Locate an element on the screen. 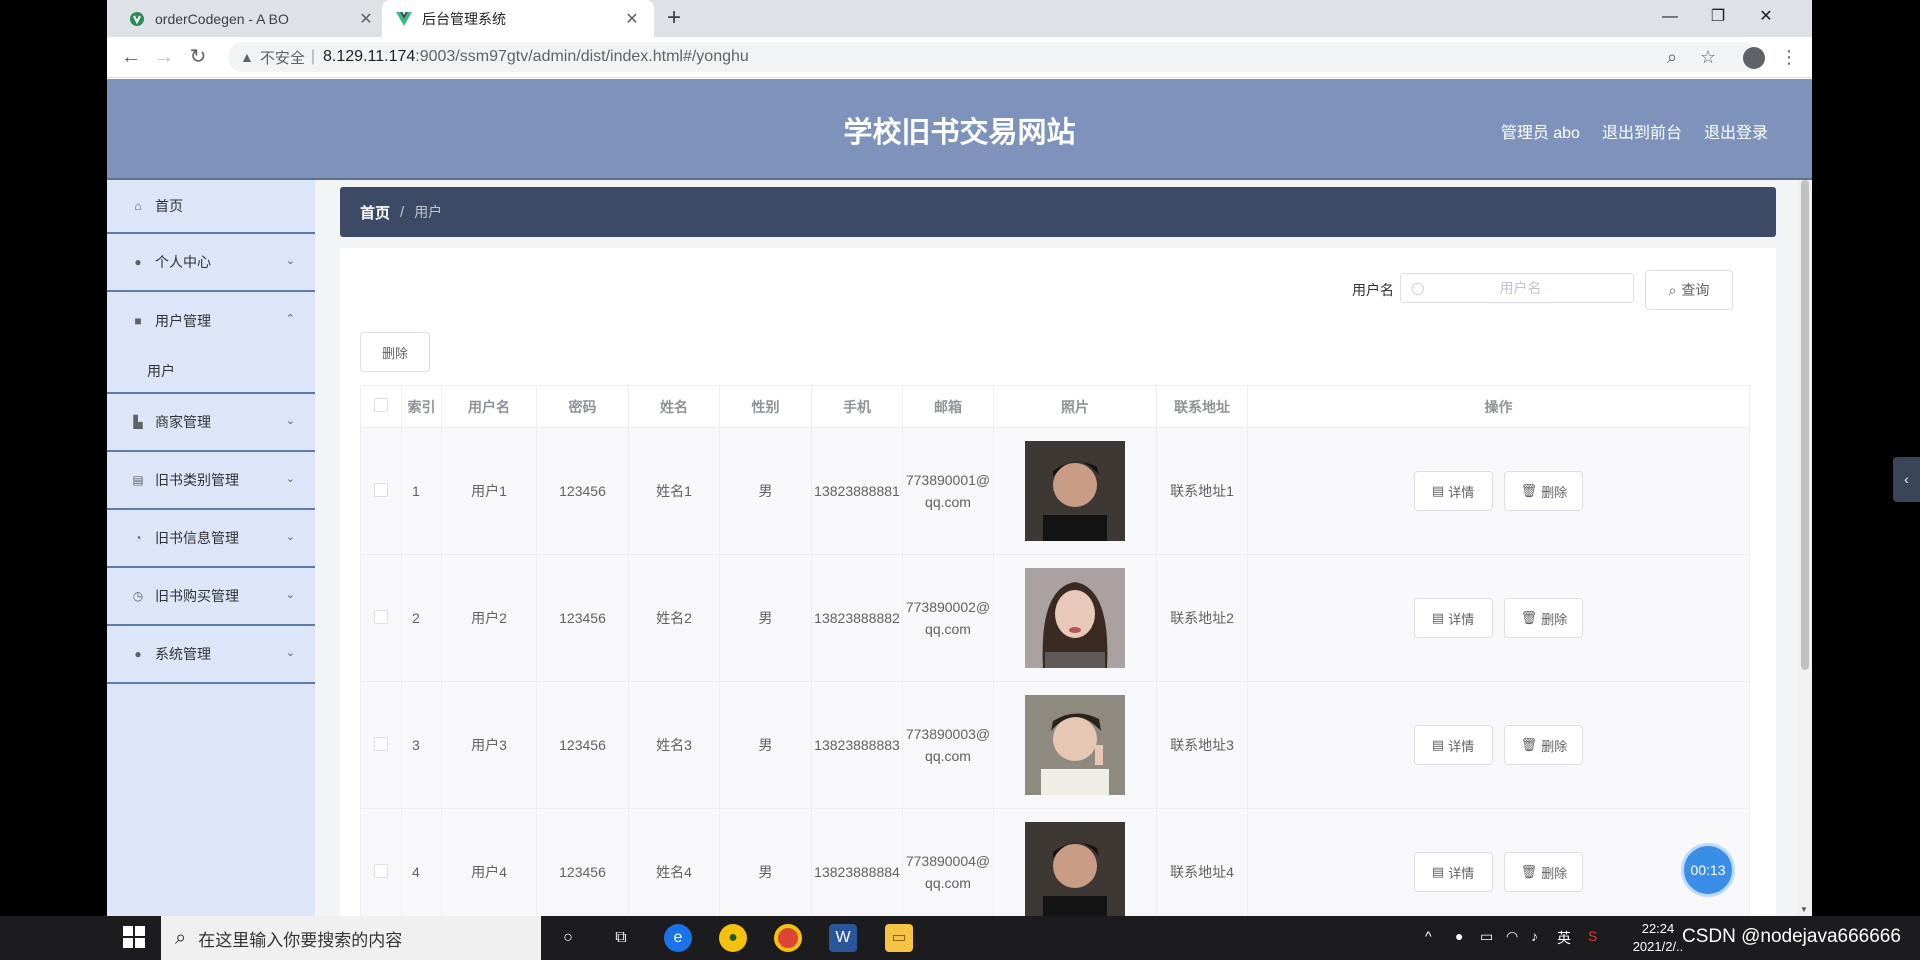 Image resolution: width=1920 pixels, height=960 pixels. page-scrollbar: ▼ is located at coordinates (1805, 548).